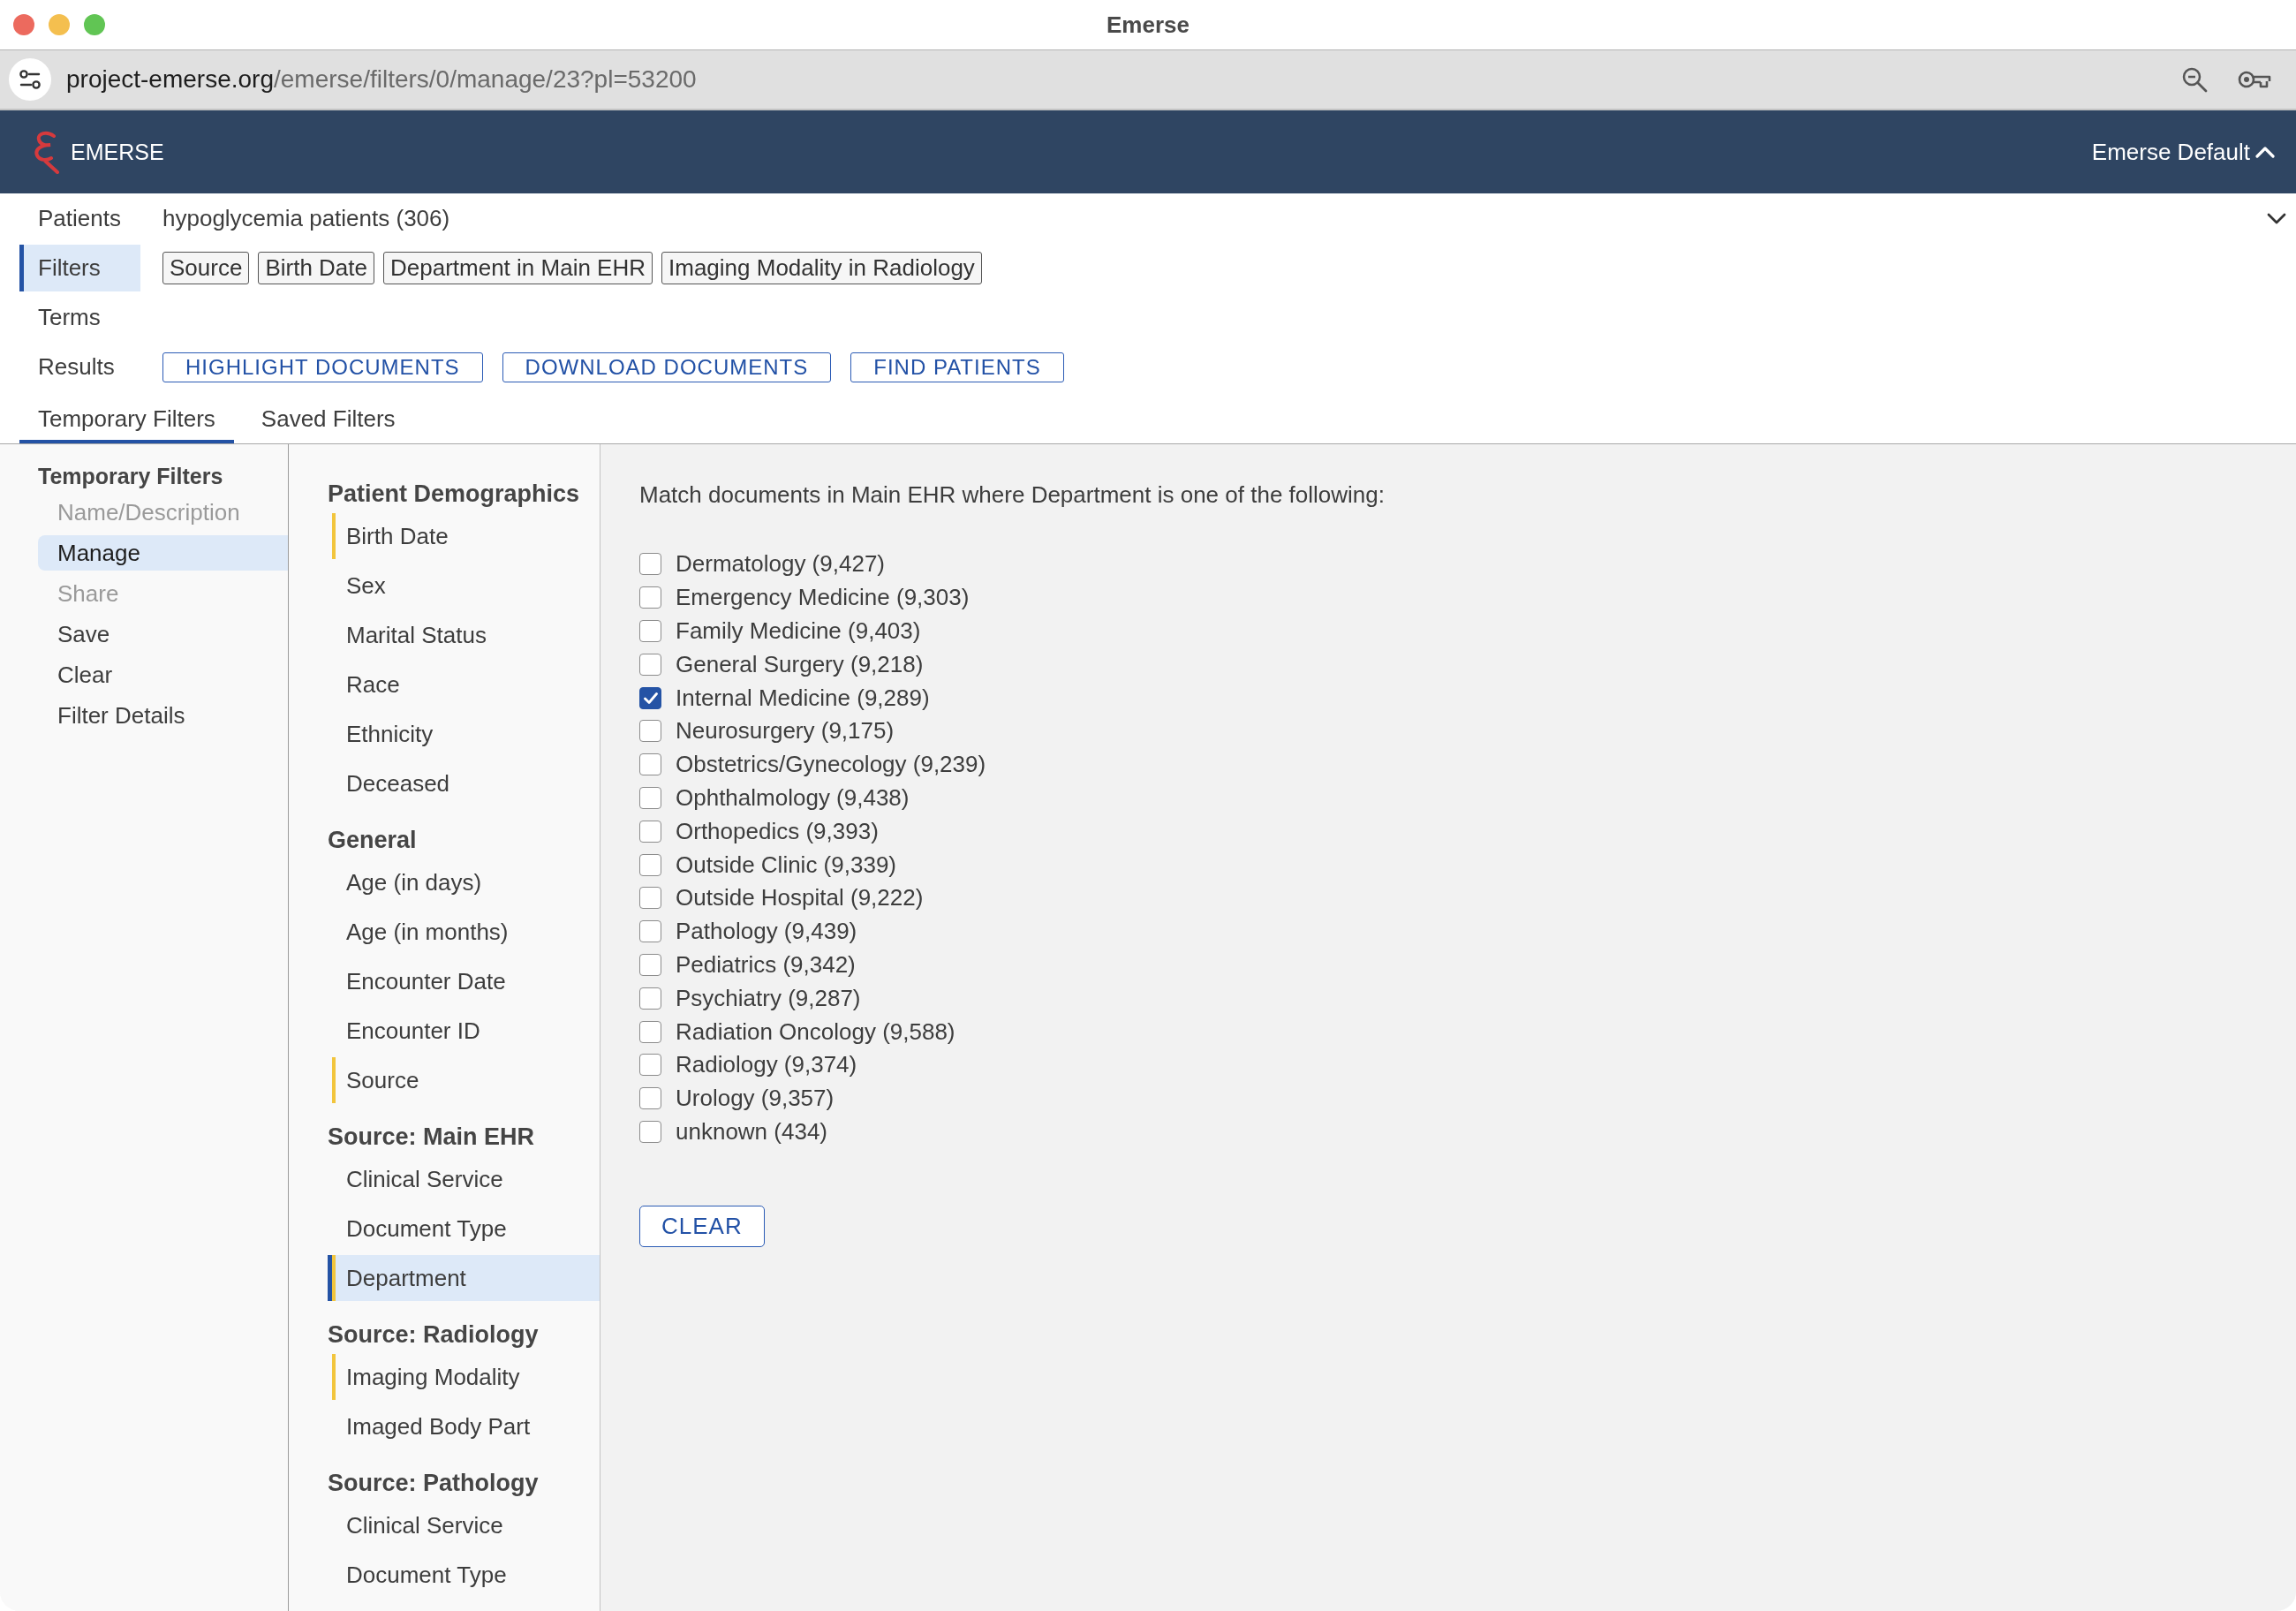 The image size is (2296, 1611). I want to click on filter-item: Imaging Modality, so click(464, 1377).